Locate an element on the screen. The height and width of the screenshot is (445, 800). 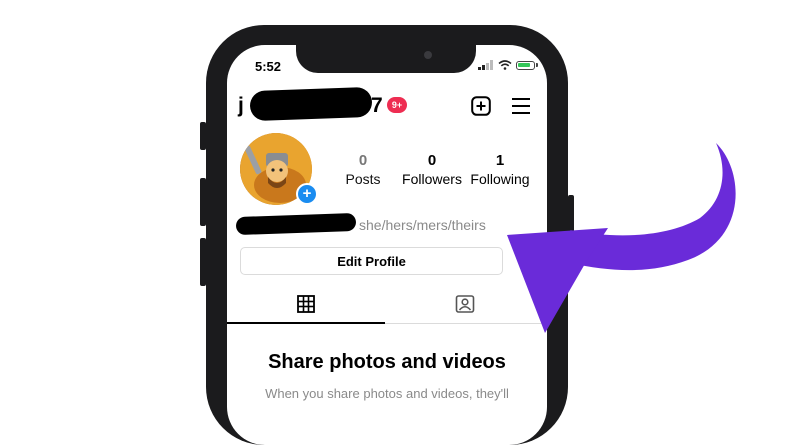
edit-profile-button: Edit Profile is located at coordinates (371, 261).